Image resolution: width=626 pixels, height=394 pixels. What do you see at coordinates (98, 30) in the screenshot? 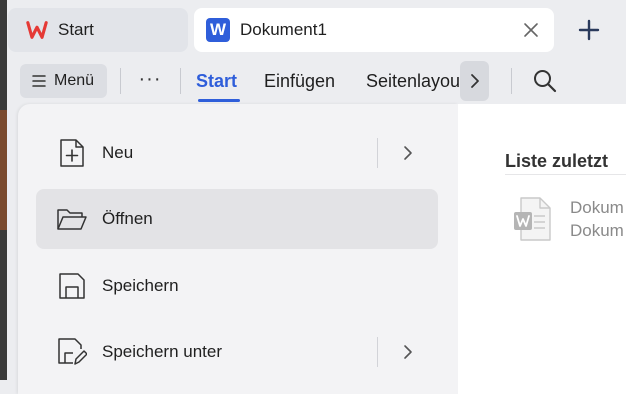
I see `tab-start: Start` at bounding box center [98, 30].